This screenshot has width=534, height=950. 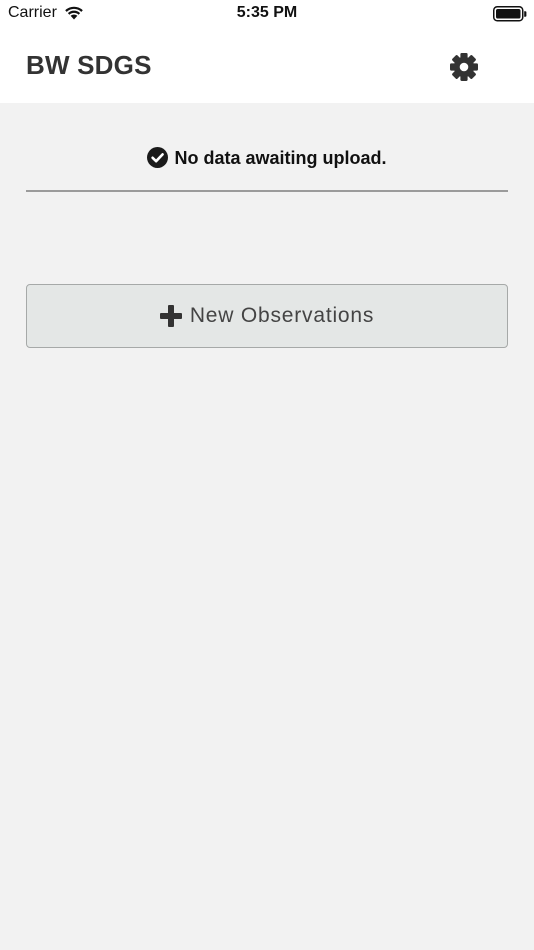 I want to click on app-title: BW SDGS, so click(x=89, y=65).